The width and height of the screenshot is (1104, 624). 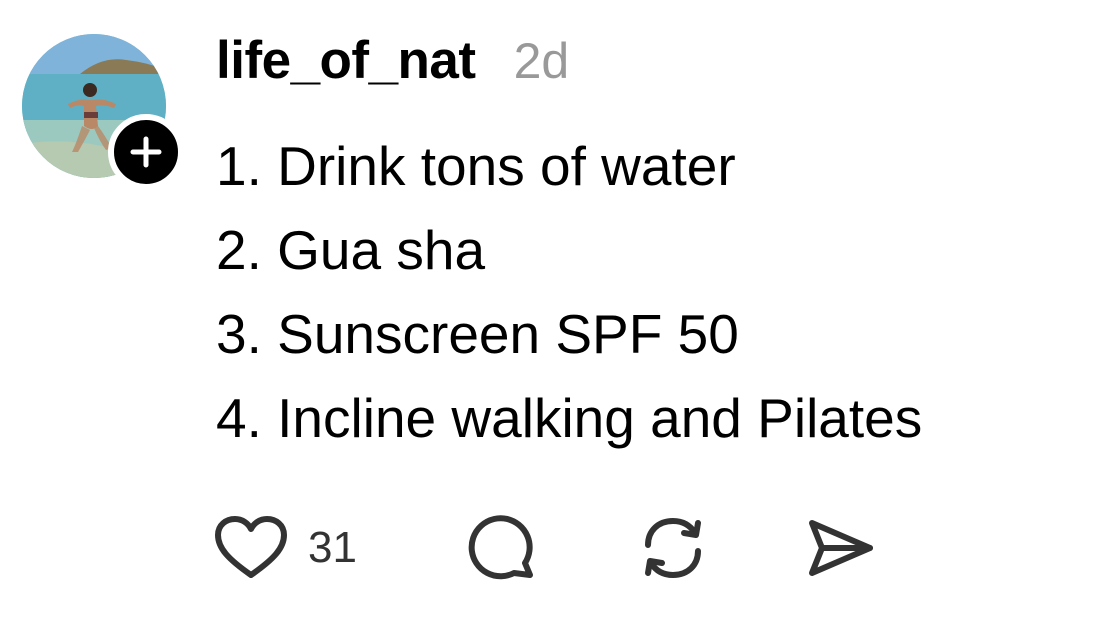 I want to click on post-line: 2. Gua sha, so click(x=351, y=250).